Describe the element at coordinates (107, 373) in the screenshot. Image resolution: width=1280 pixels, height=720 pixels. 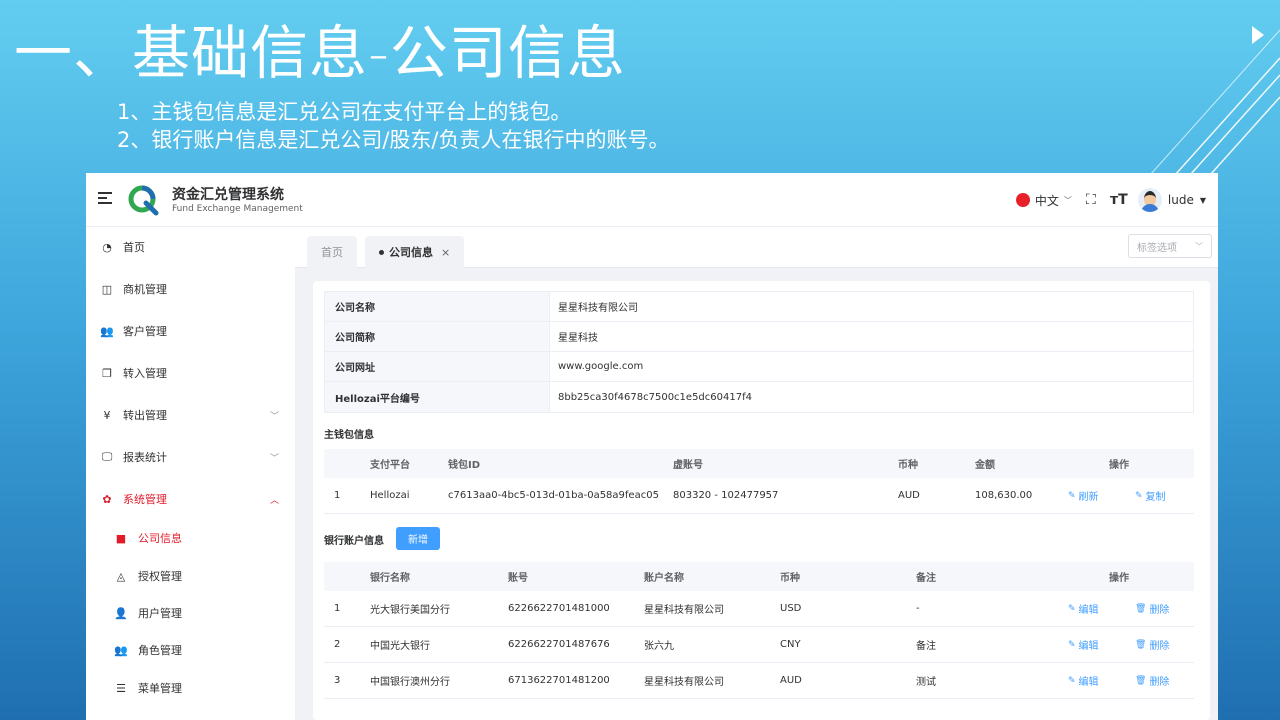
I see `copy-icon: ❐` at that location.